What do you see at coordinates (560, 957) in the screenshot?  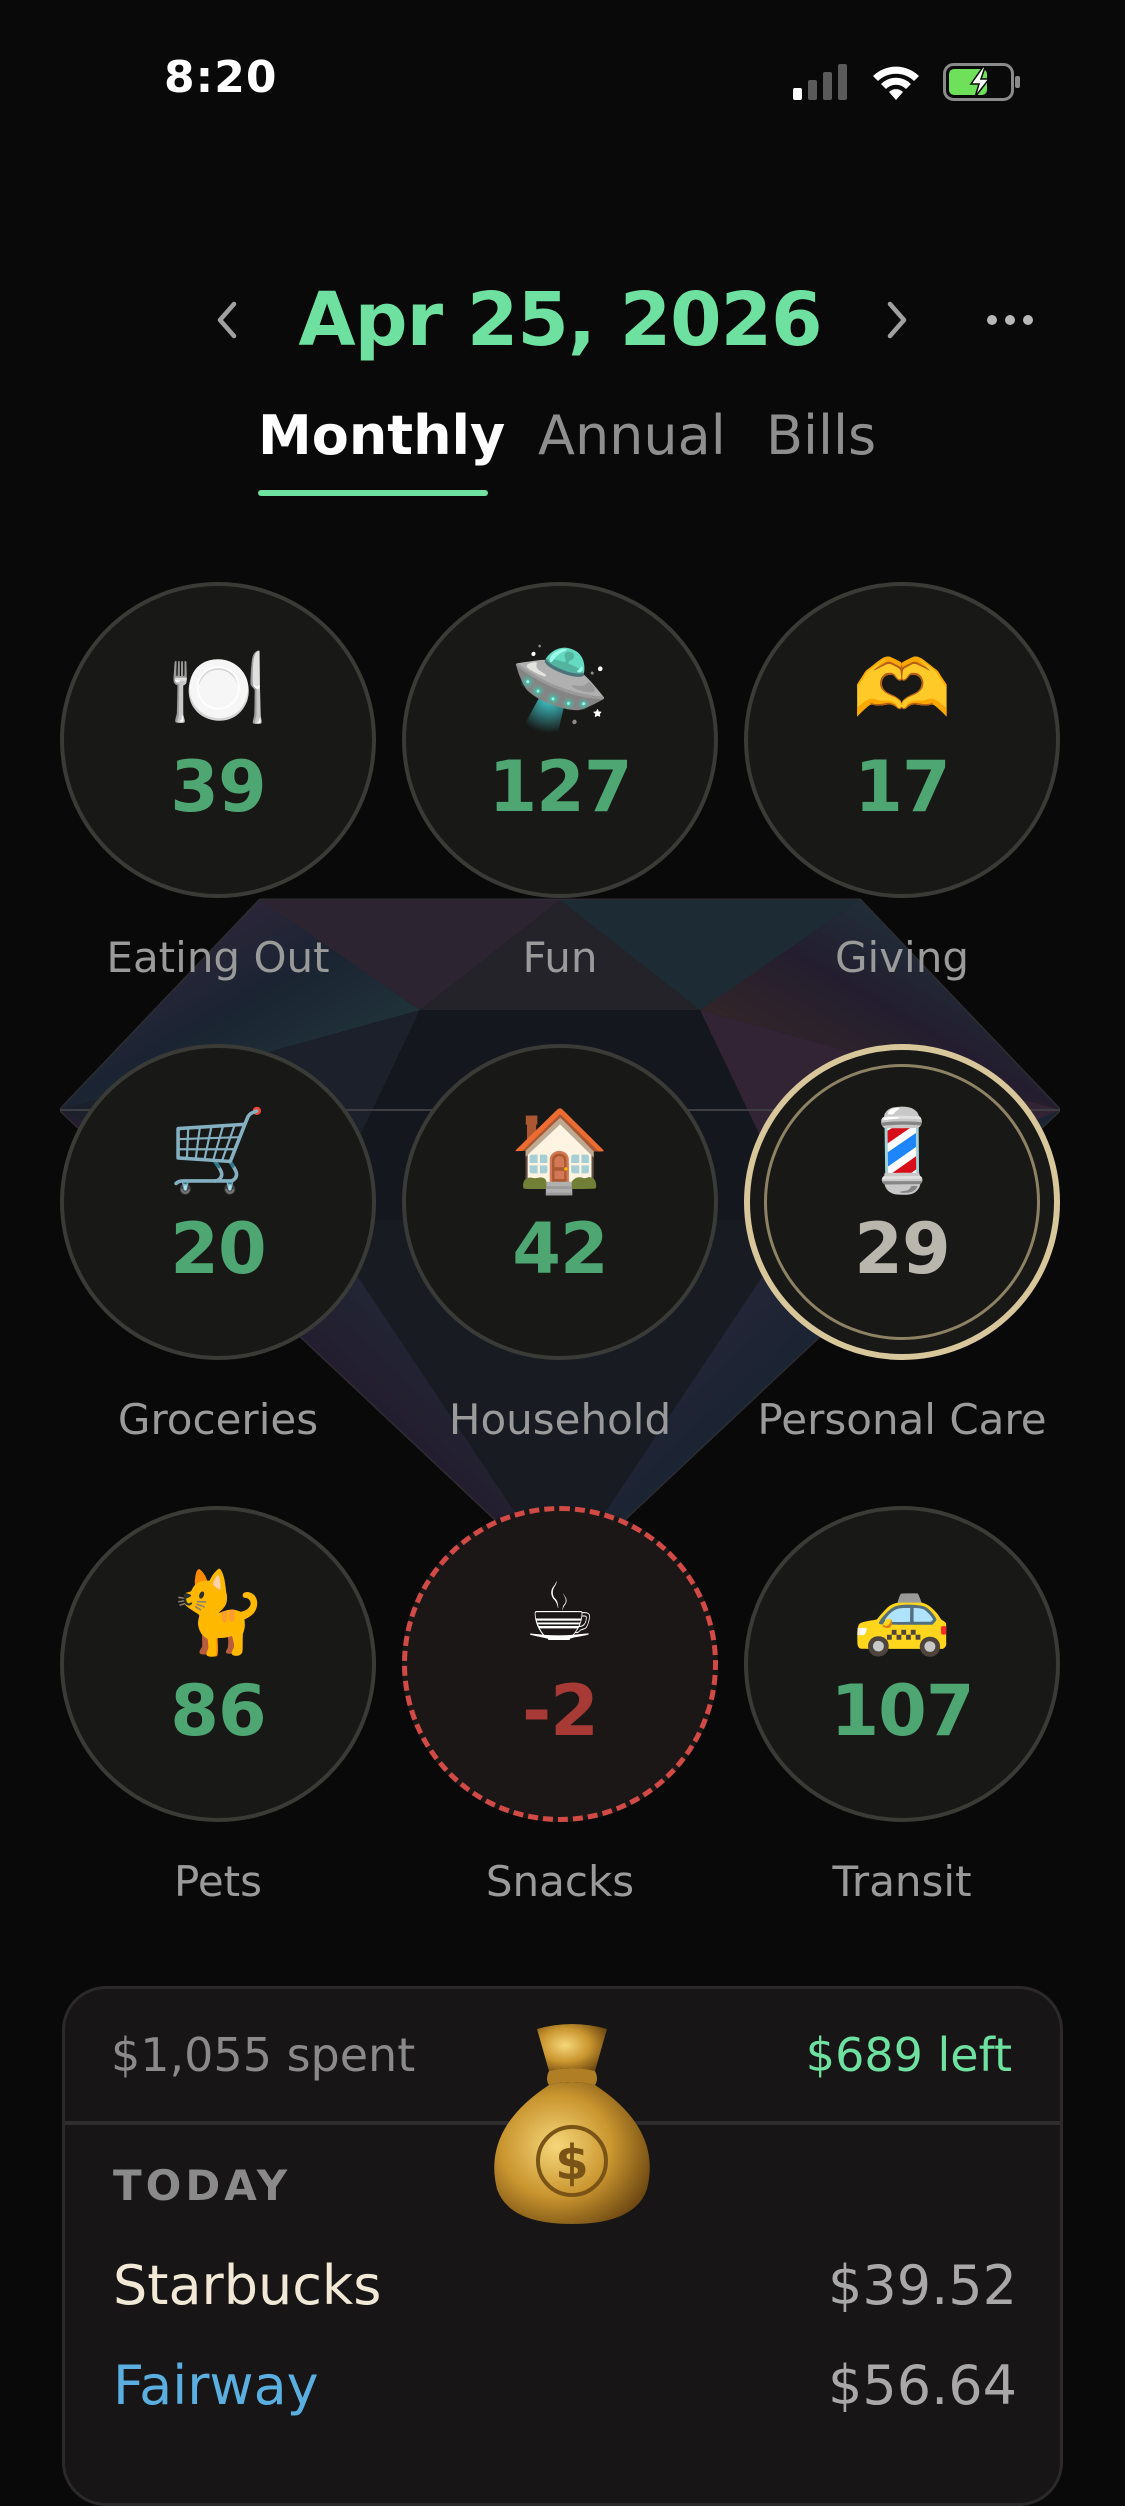 I see `category-label: Fun` at bounding box center [560, 957].